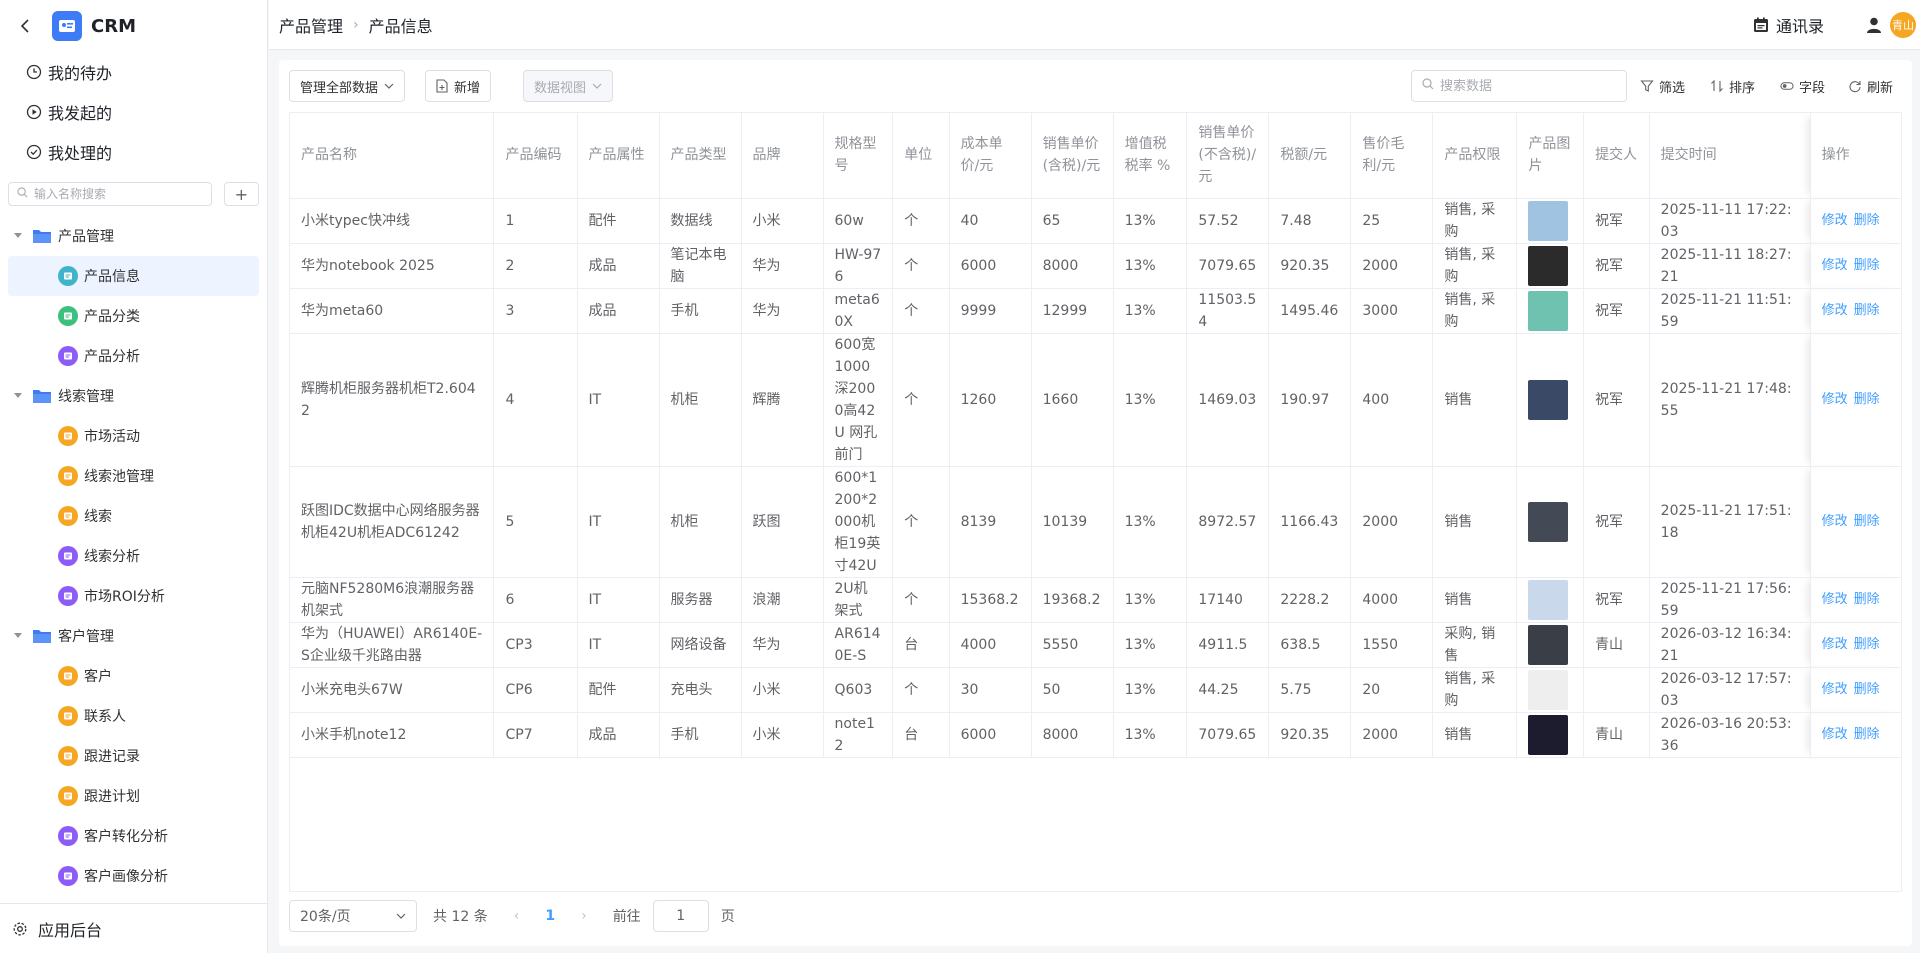 The height and width of the screenshot is (953, 1920). Describe the element at coordinates (133, 596) in the screenshot. I see `tree-item: 市场ROI分析` at that location.